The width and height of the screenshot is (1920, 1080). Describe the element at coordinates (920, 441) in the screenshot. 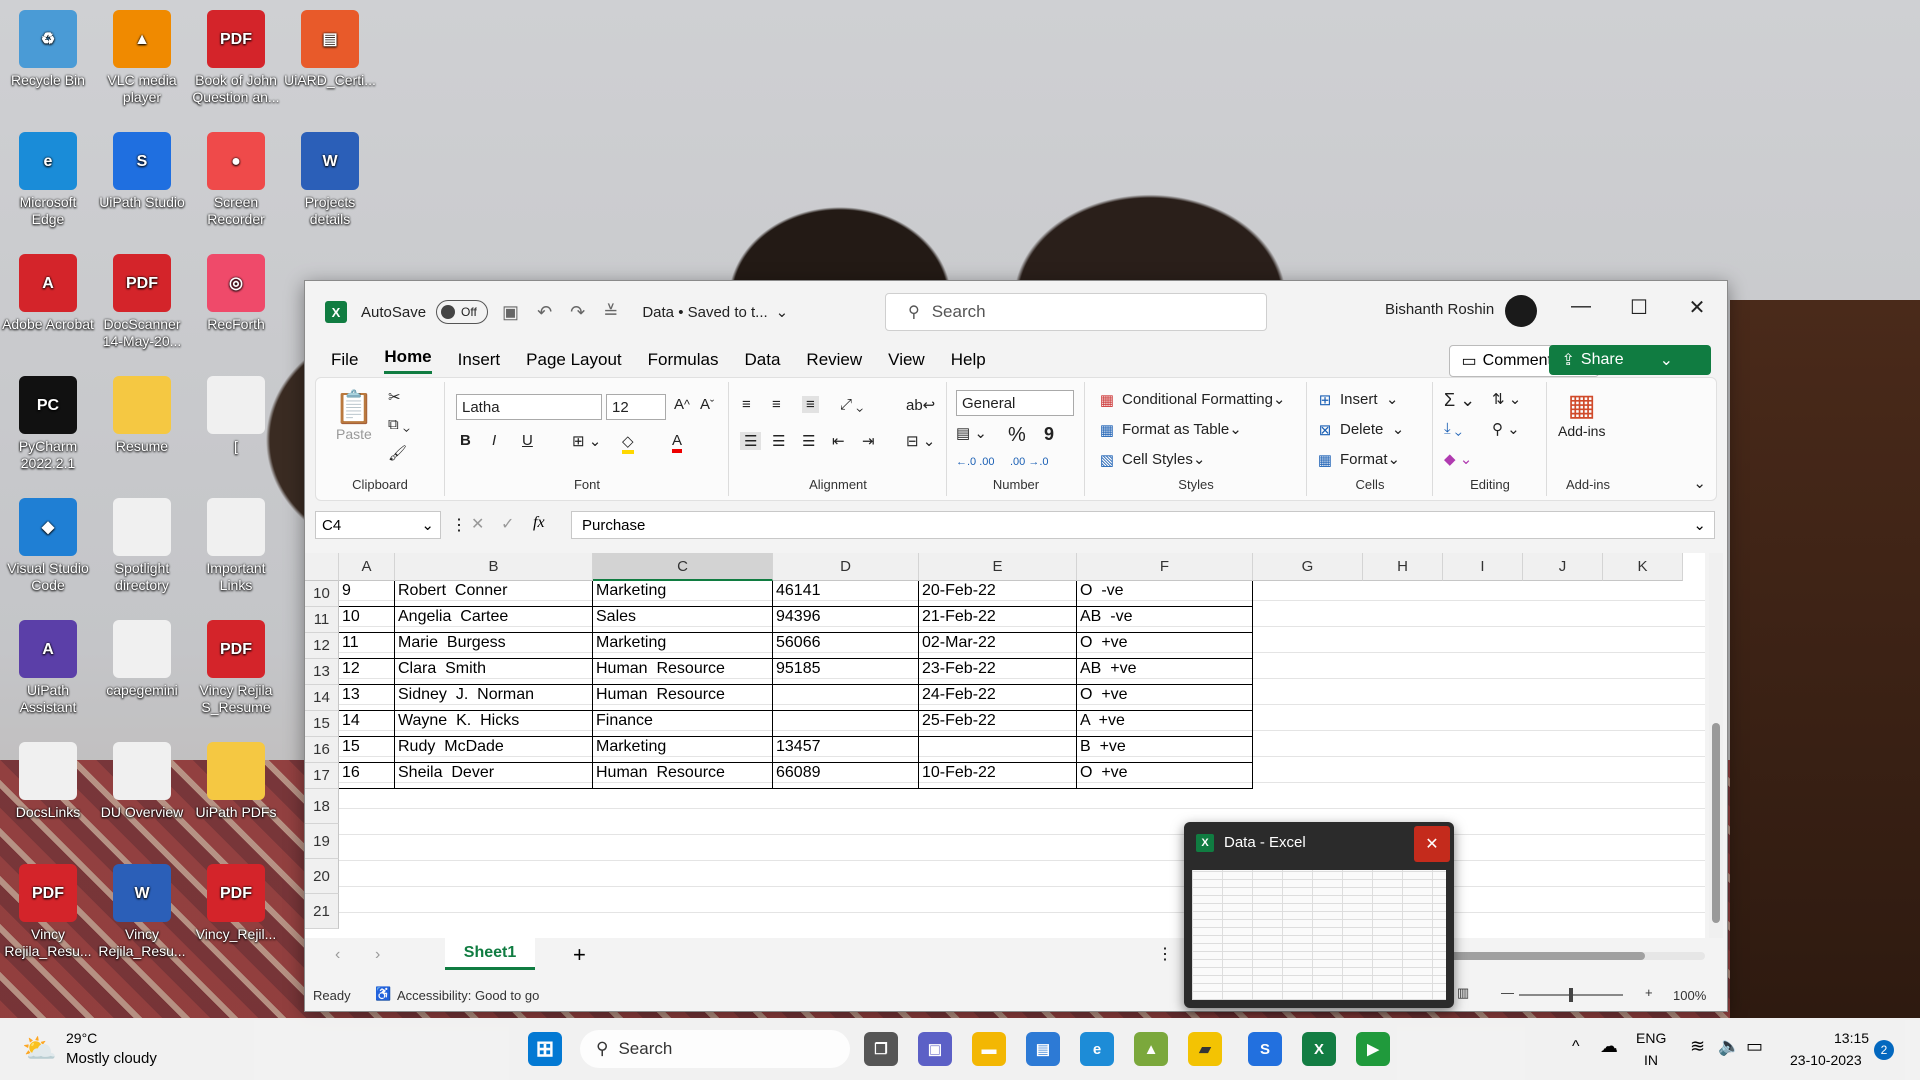

I see `merge-center-icon: ⊟ ⌄` at that location.